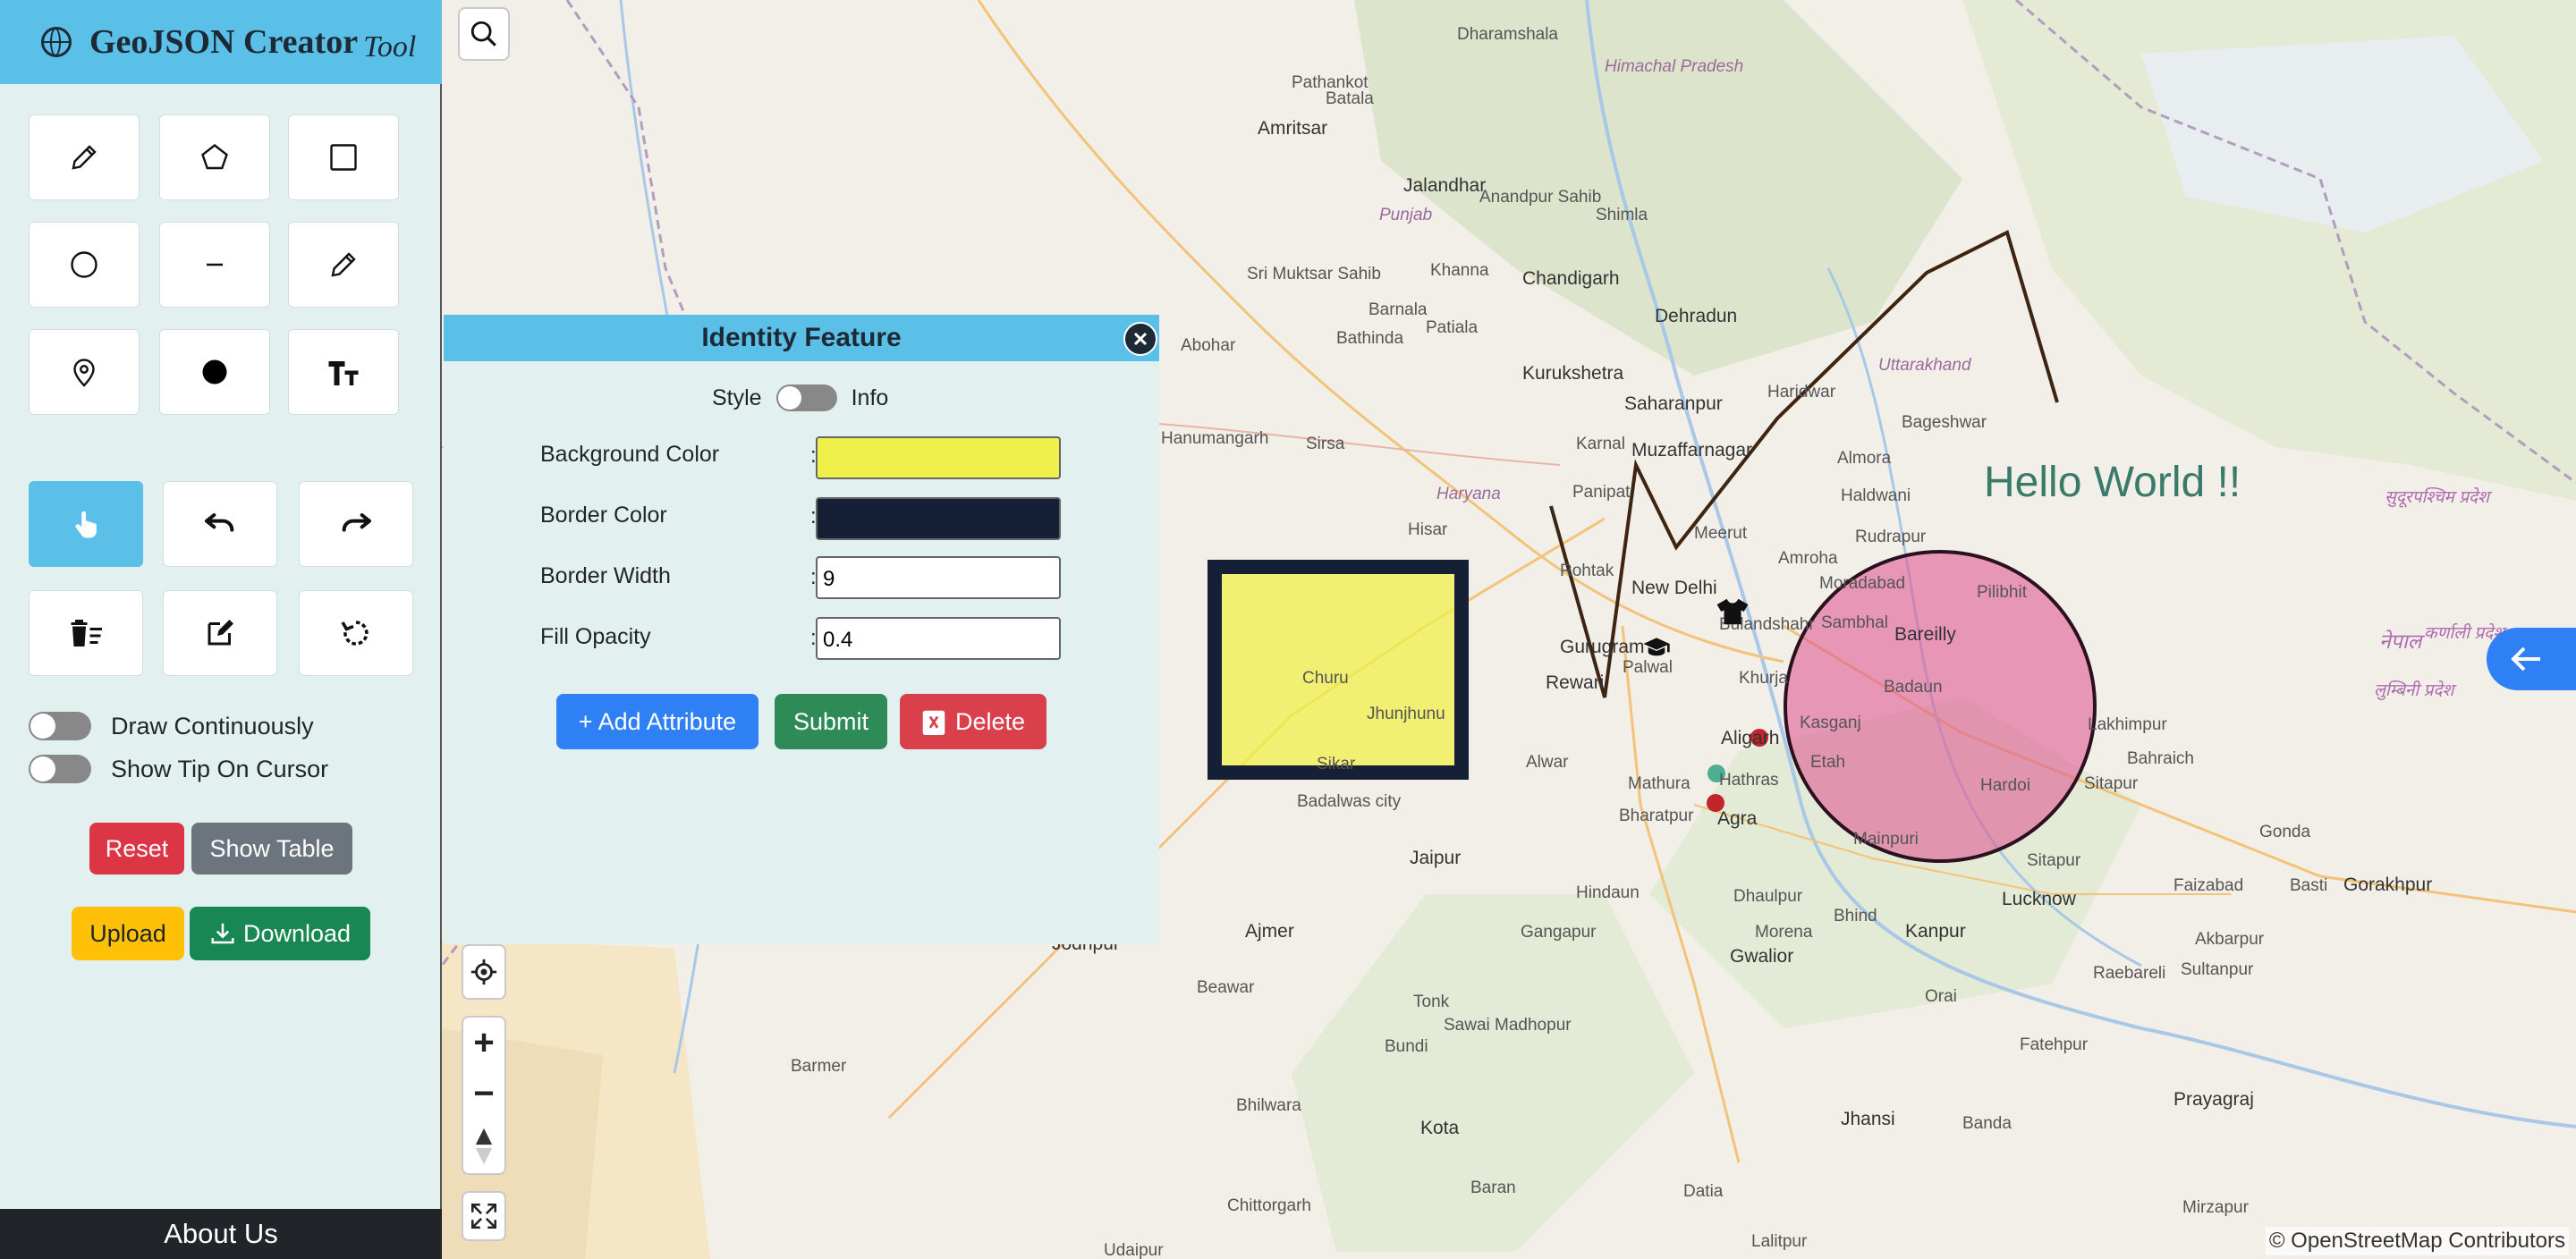 The image size is (2576, 1259). Describe the element at coordinates (2525, 659) in the screenshot. I see `arrow-left-icon` at that location.